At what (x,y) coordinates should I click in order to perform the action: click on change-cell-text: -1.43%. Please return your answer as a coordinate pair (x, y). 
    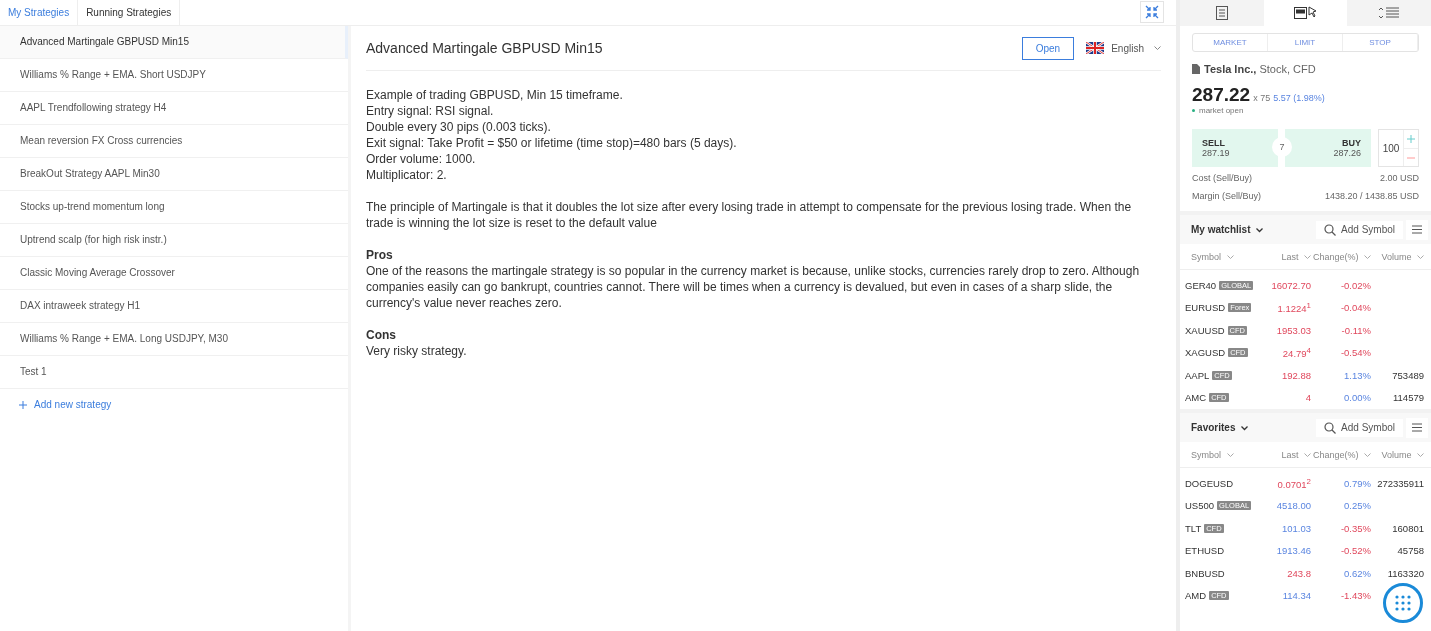
    Looking at the image, I should click on (1355, 596).